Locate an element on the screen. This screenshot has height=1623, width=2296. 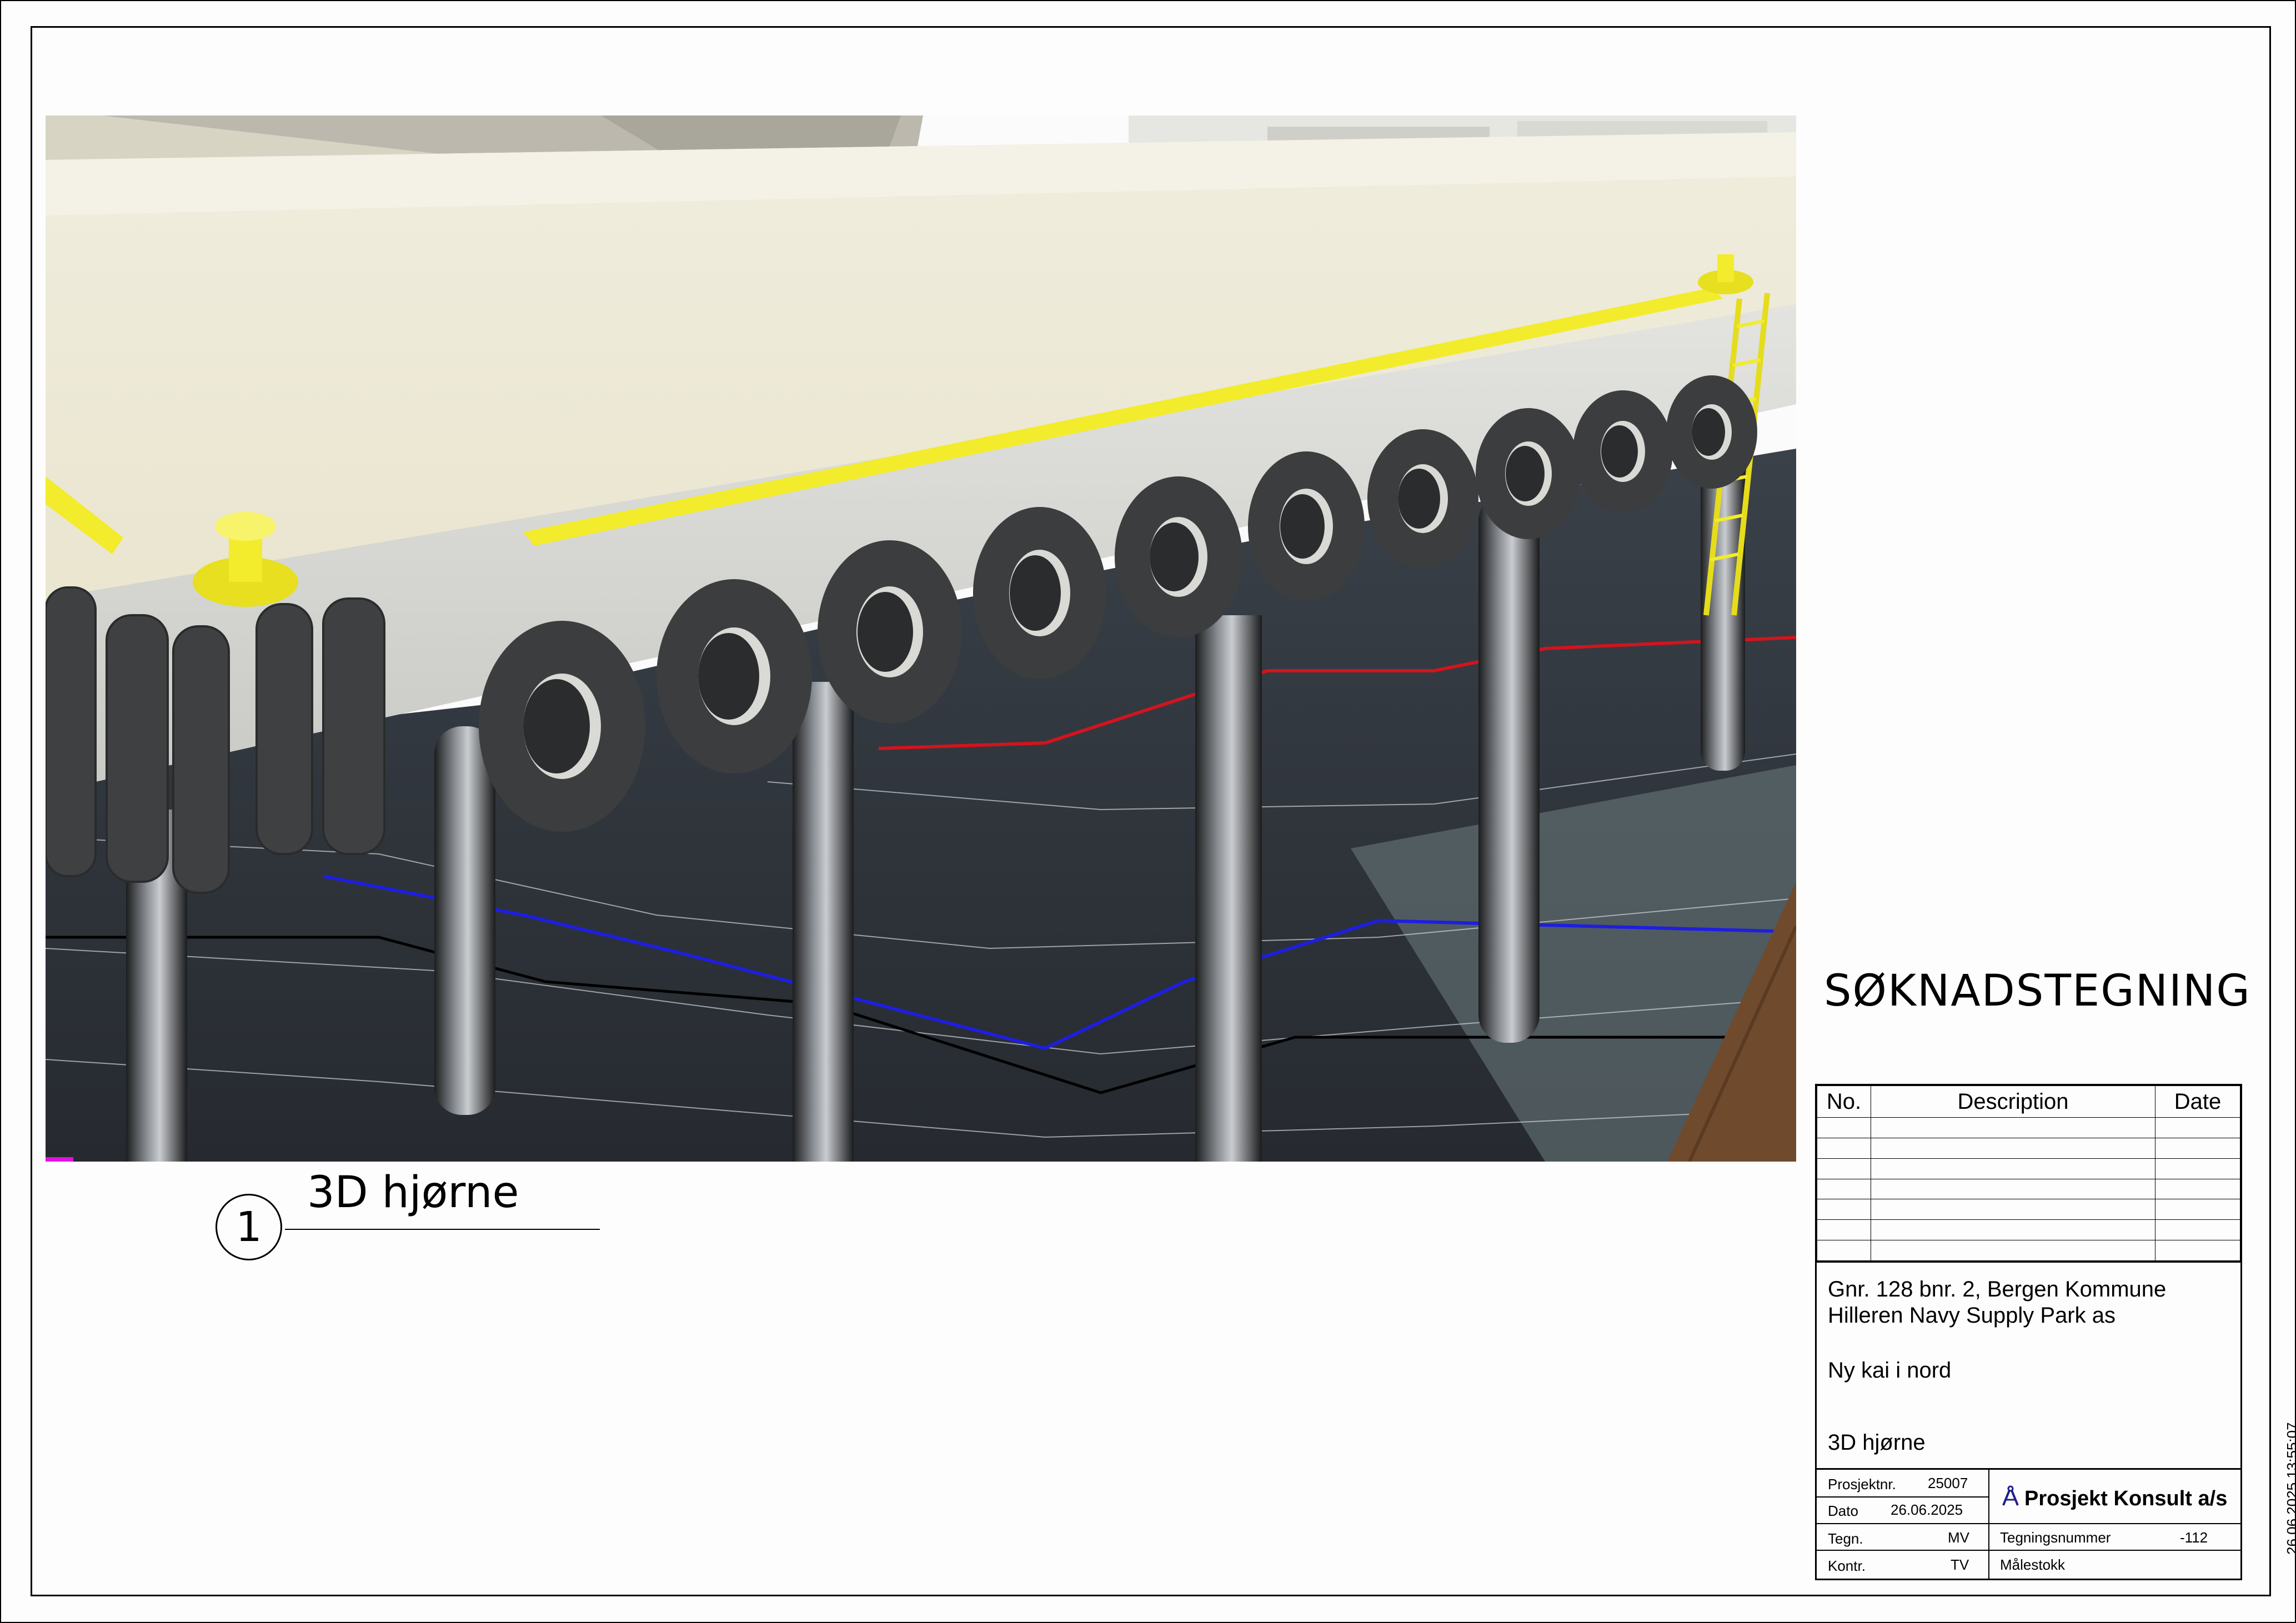
drawing-status: SØKNADSTEGNING is located at coordinates (2037, 991).